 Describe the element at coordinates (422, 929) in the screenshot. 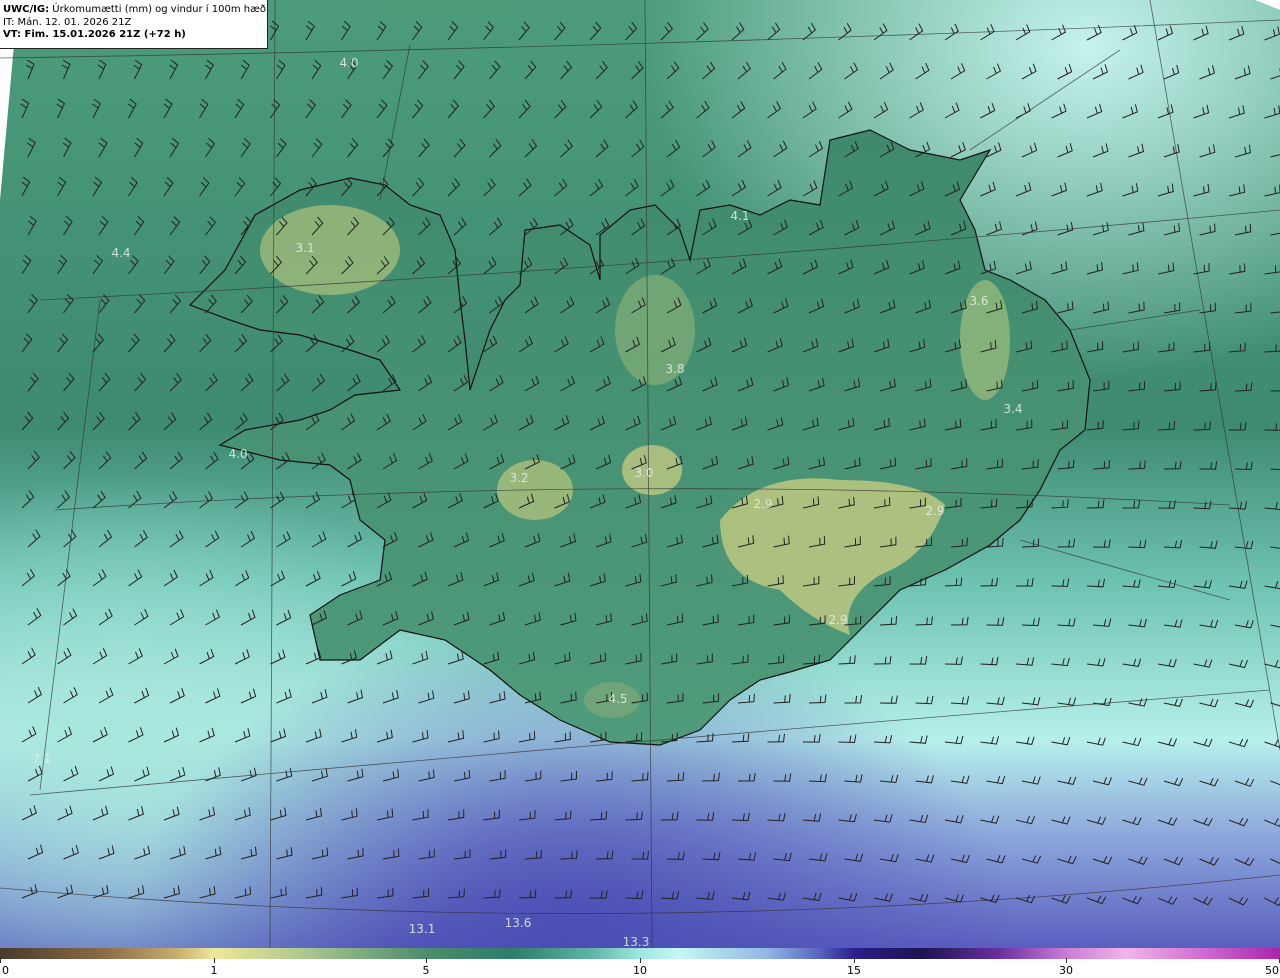

I see `precip-value-label: 13.1` at that location.